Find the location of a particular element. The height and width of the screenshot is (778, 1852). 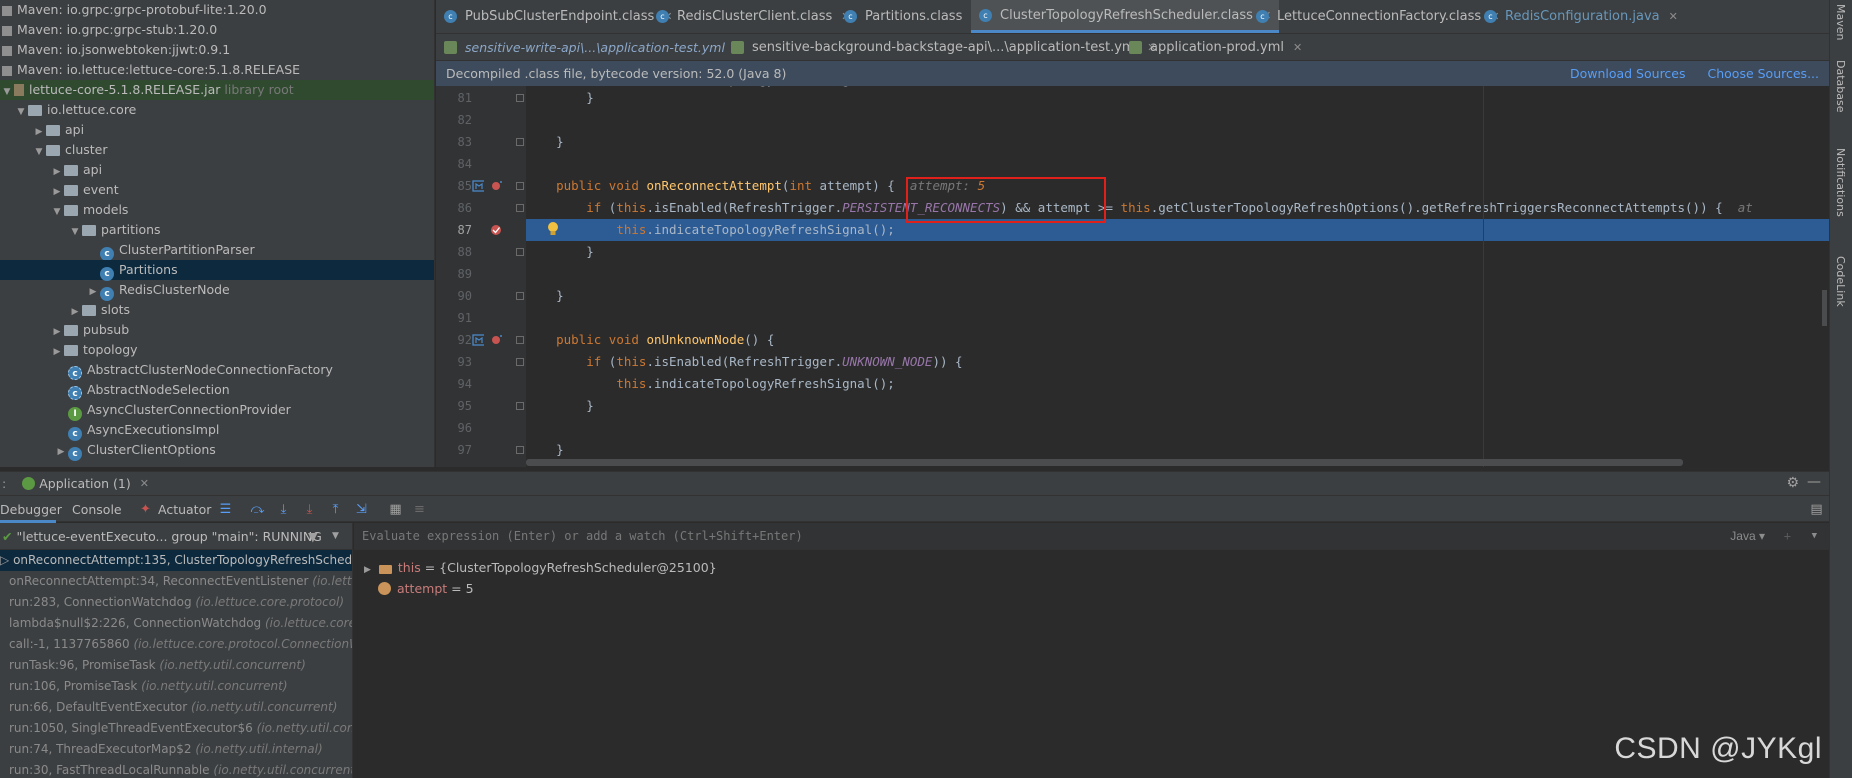

database-tool-button: Database is located at coordinates (1840, 86).